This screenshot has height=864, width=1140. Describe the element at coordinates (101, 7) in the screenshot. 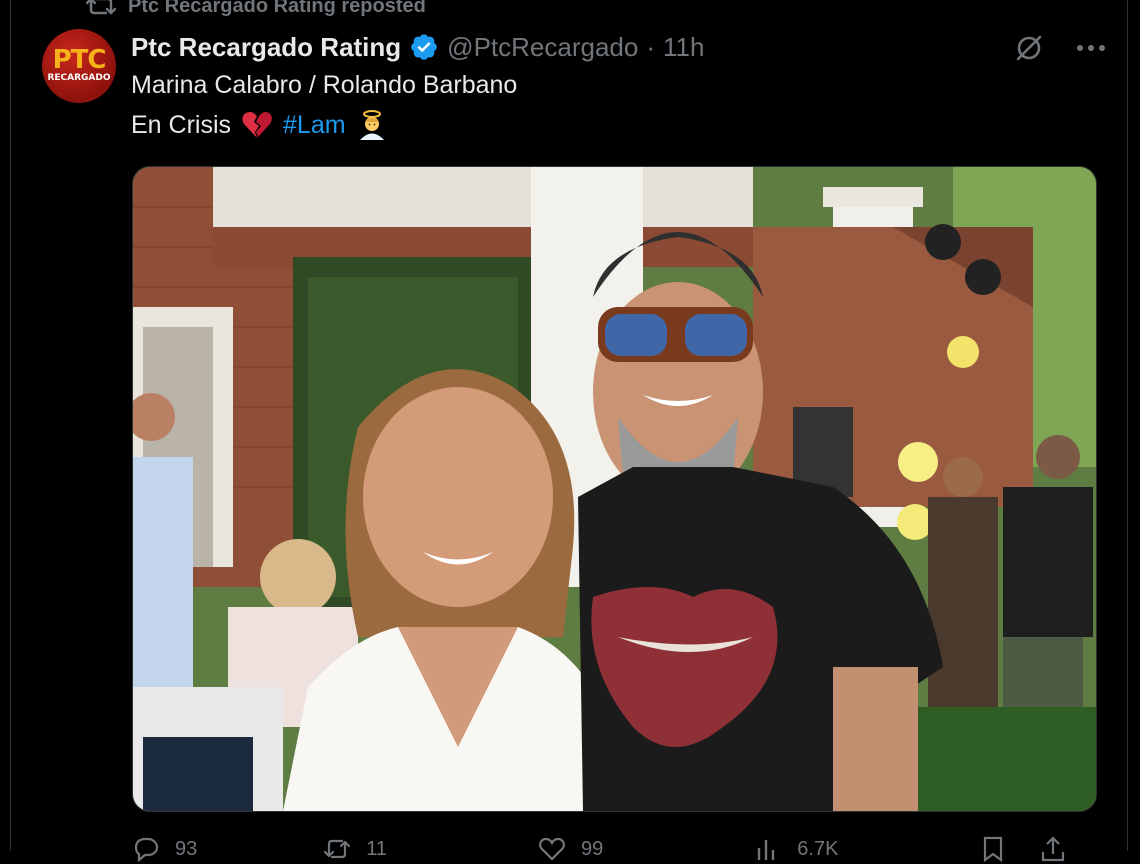

I see `repost-icon` at that location.